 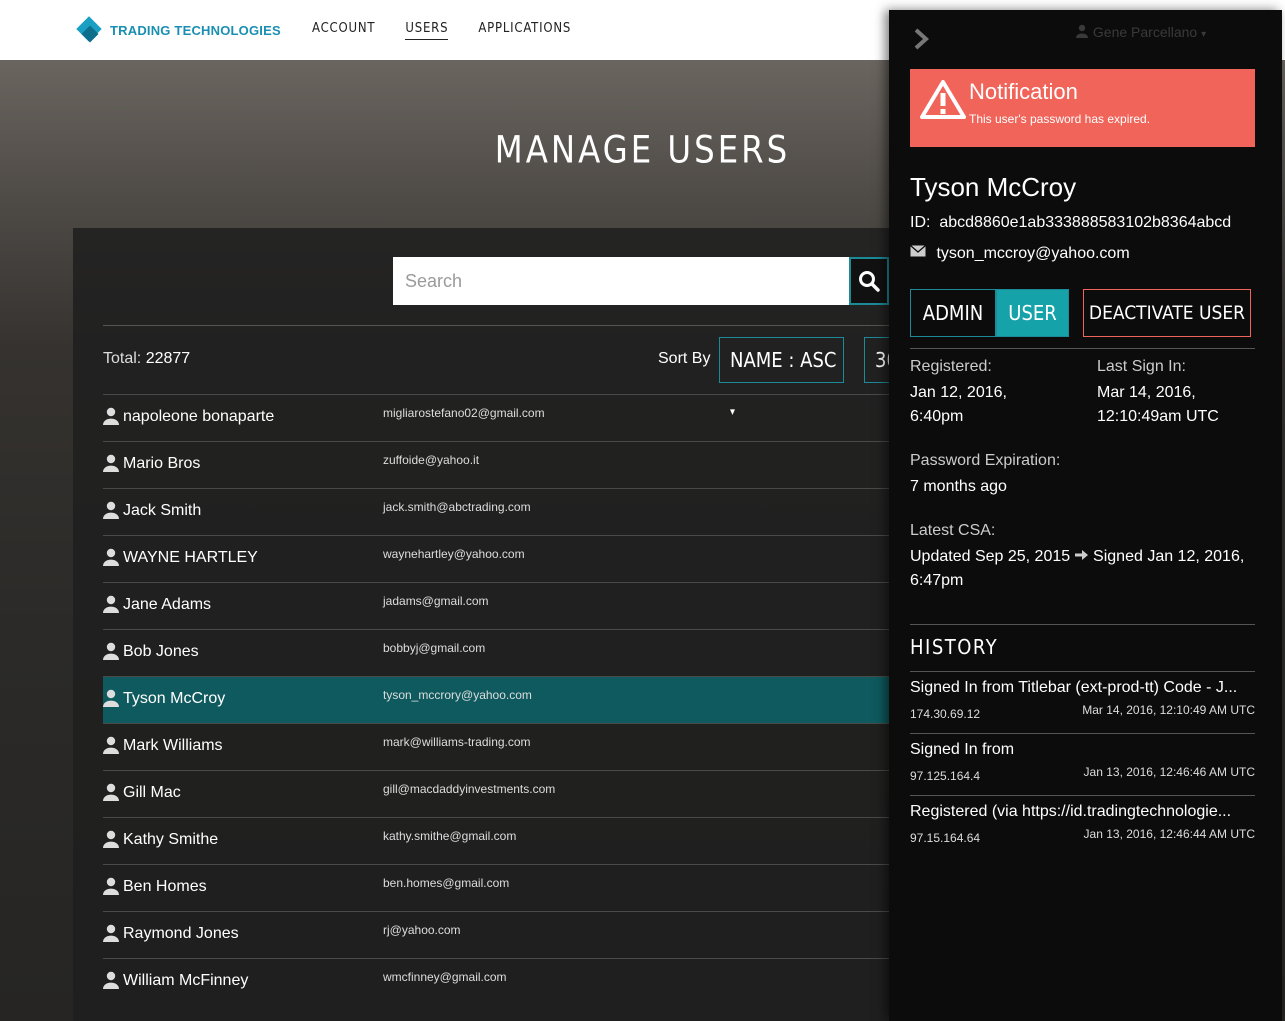 What do you see at coordinates (422, 930) in the screenshot?
I see `user-row-email: rj@yahoo.com` at bounding box center [422, 930].